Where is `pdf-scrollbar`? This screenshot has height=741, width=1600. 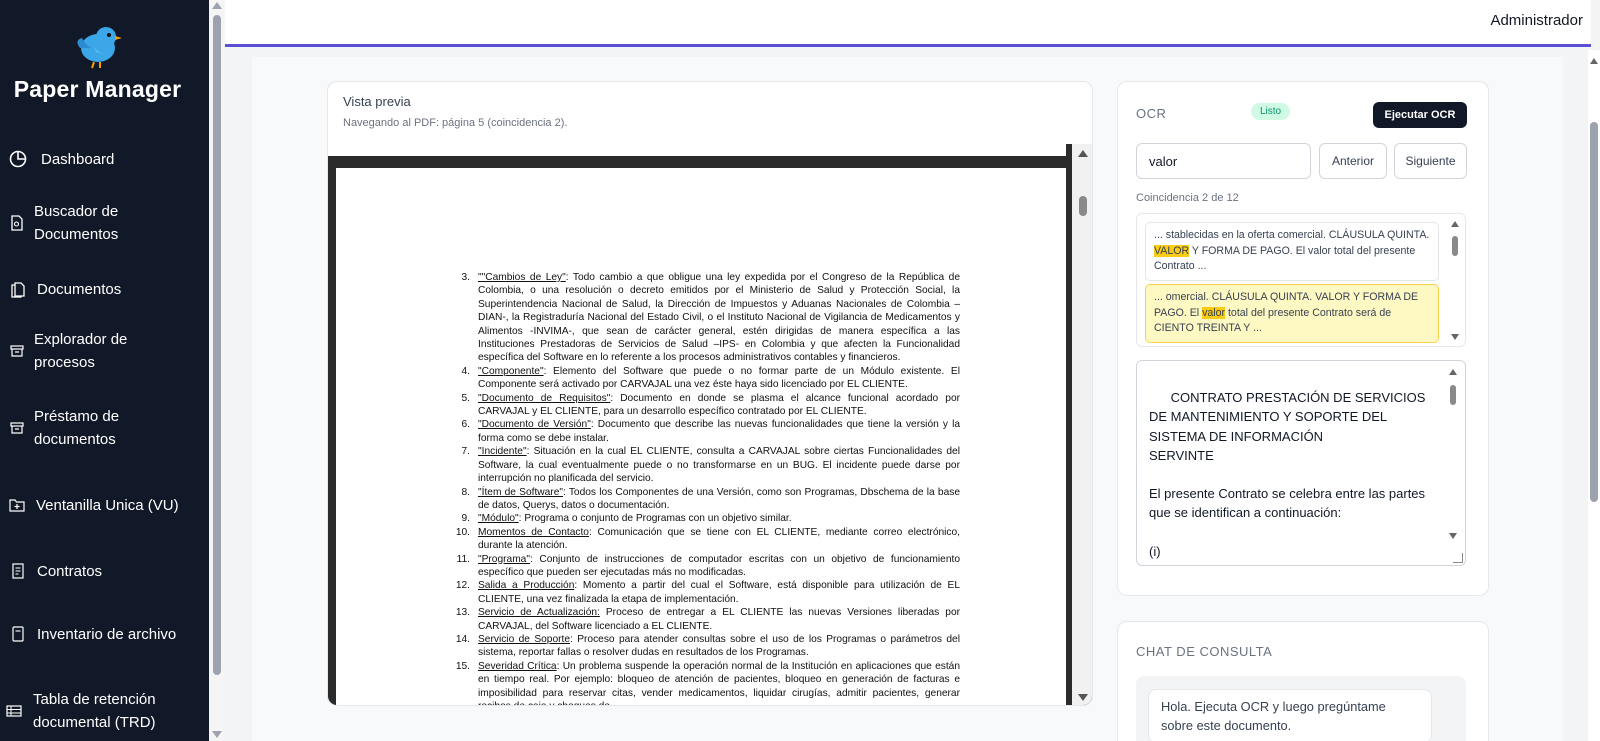 pdf-scrollbar is located at coordinates (1082, 424).